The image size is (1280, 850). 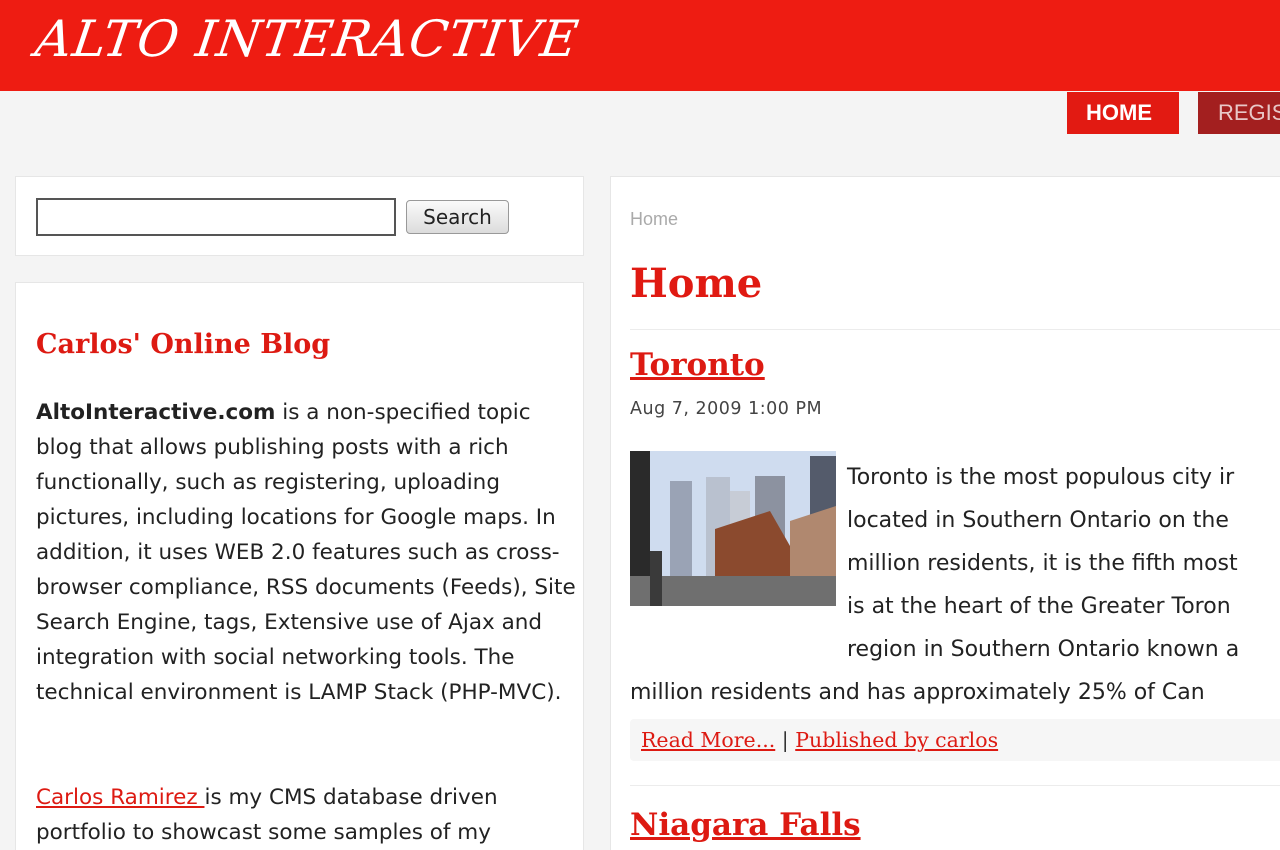 What do you see at coordinates (1039, 606) in the screenshot?
I see `excerpt-line: is at the heart of the Greater Toron` at bounding box center [1039, 606].